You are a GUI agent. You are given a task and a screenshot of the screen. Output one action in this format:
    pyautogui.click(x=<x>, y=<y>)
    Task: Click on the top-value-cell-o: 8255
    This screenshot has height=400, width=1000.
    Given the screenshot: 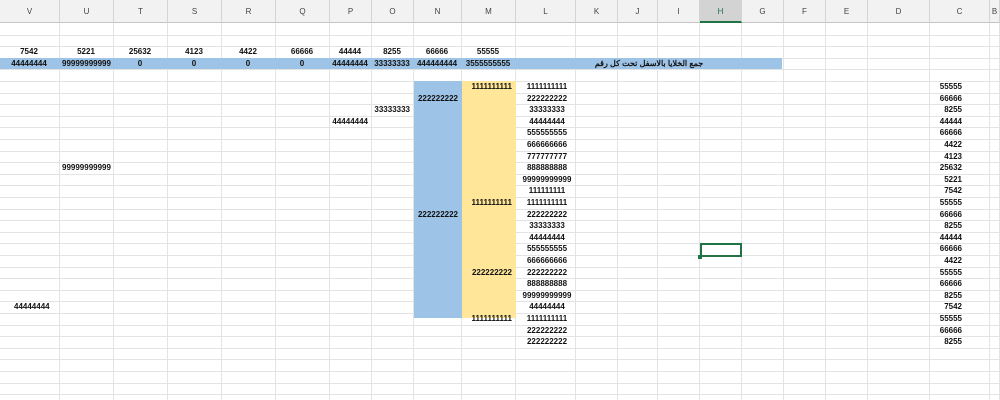 What is the action you would take?
    pyautogui.click(x=392, y=51)
    